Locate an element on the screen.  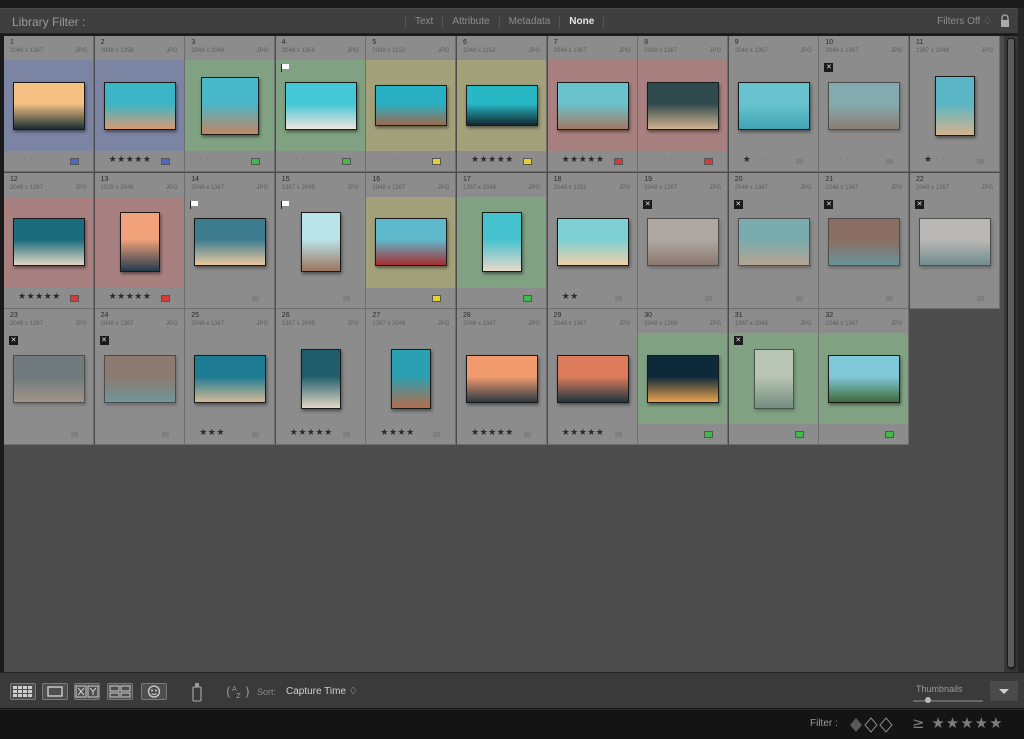
grid-cell: 24 2048 x 1367 JPG · · · · · ✕ is located at coordinates (139, 377).